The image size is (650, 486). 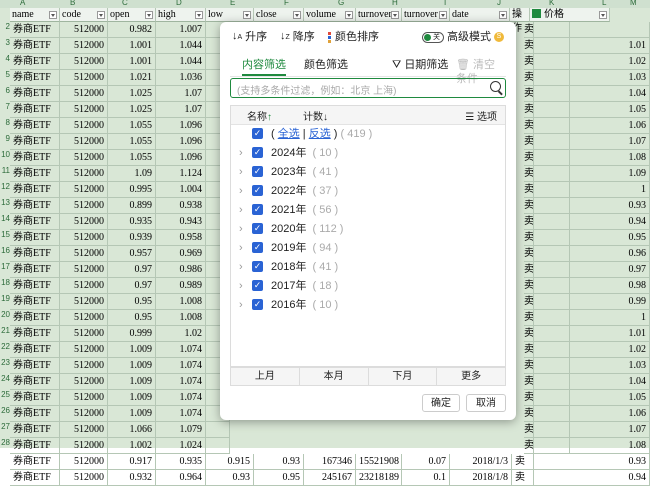 What do you see at coordinates (289, 134) in the screenshot?
I see `select-all-link: 全选` at bounding box center [289, 134].